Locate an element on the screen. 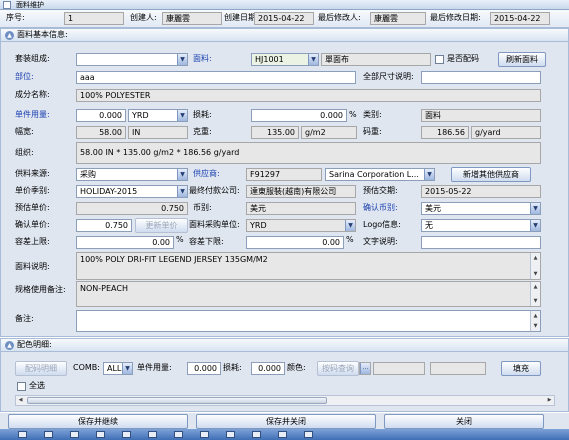 This screenshot has width=569, height=440. remark-field: ▲ ▼ is located at coordinates (308, 321).